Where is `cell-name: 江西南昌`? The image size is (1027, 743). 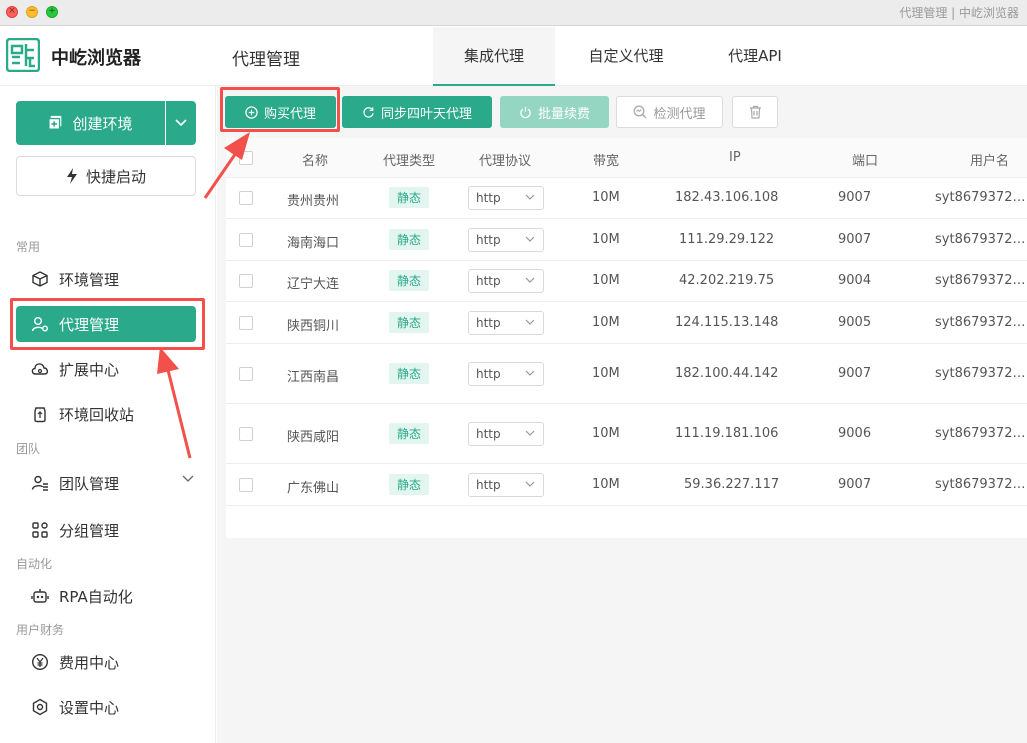
cell-name: 江西南昌 is located at coordinates (313, 377).